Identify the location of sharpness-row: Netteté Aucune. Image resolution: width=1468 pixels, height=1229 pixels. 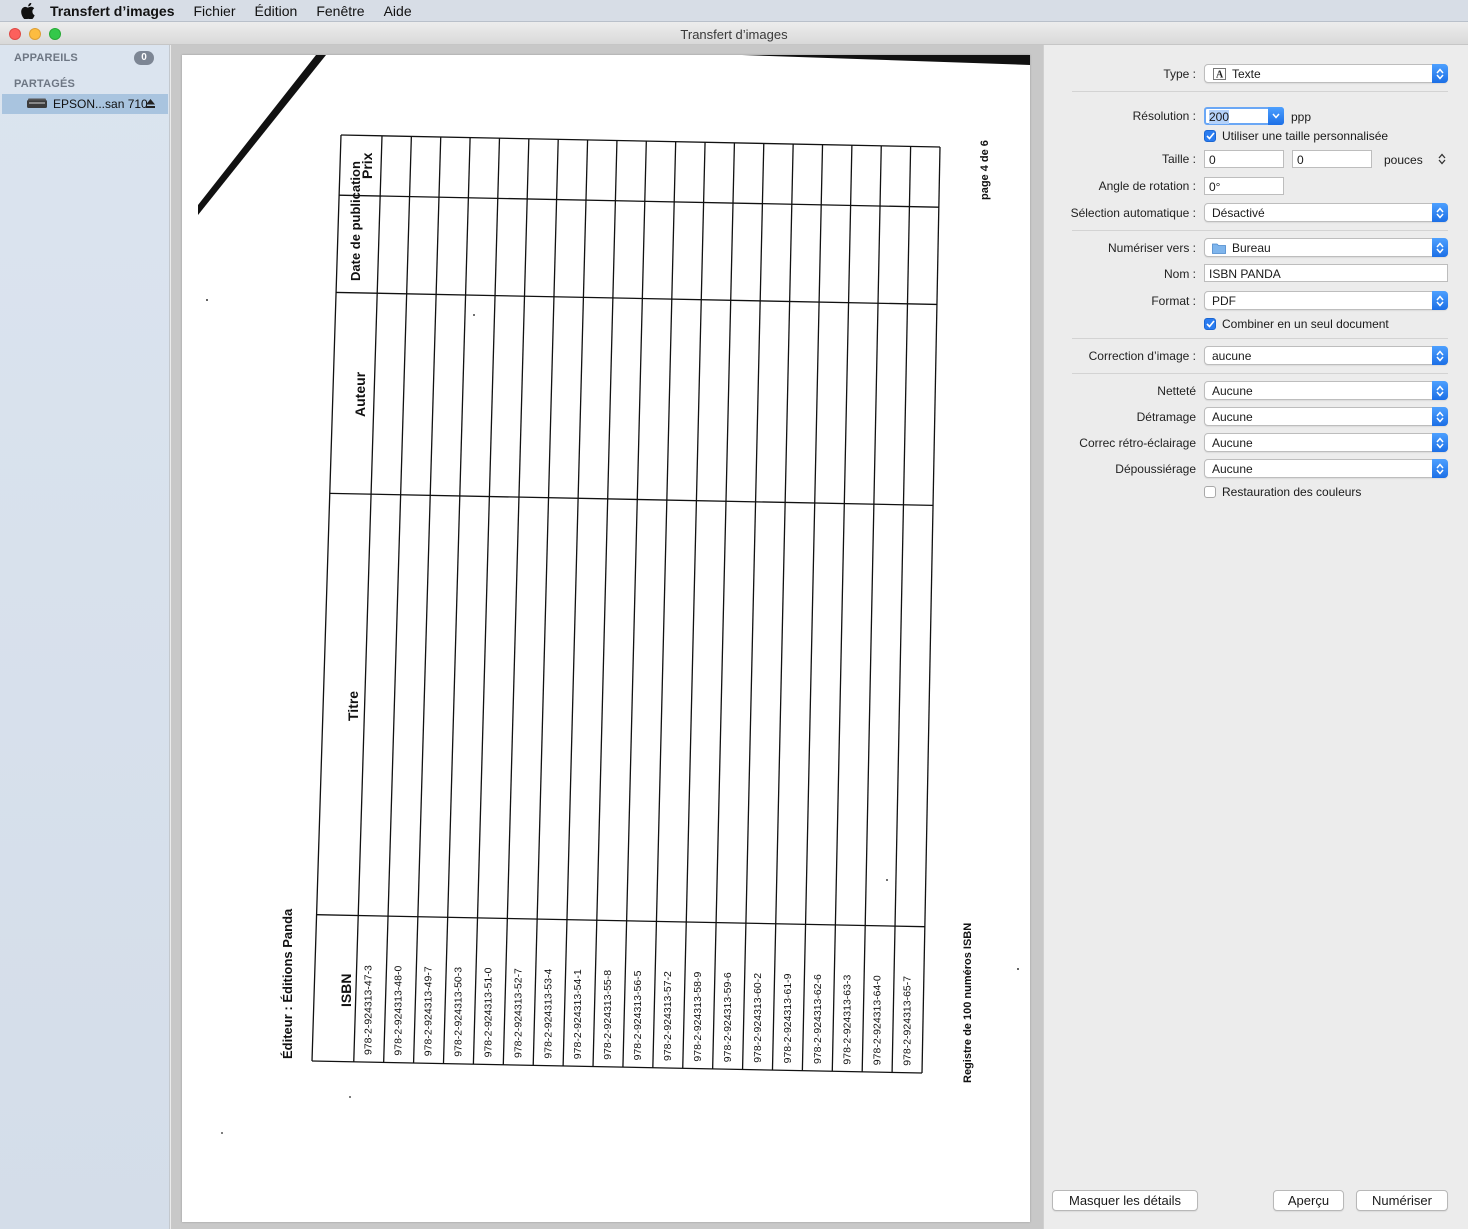
(1256, 391).